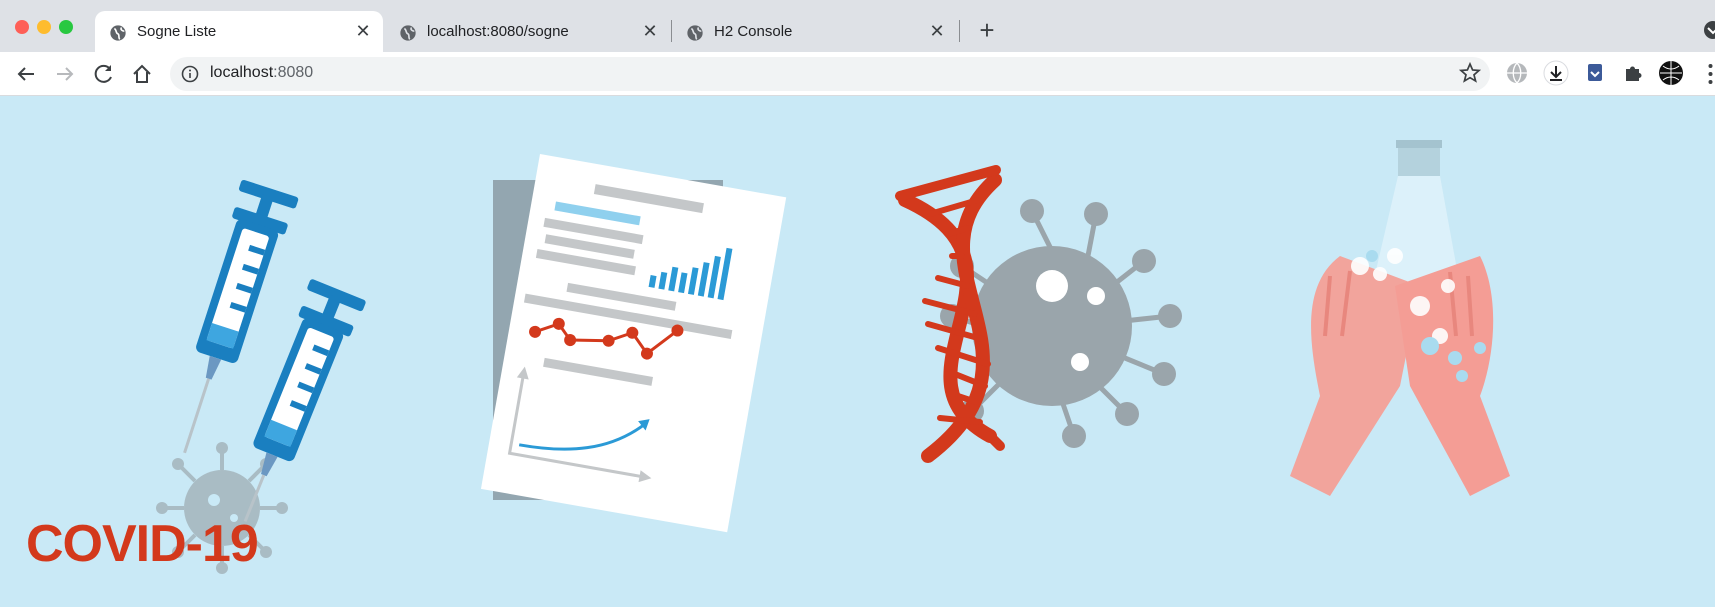 This screenshot has width=1715, height=607. I want to click on download-icon, so click(1556, 73).